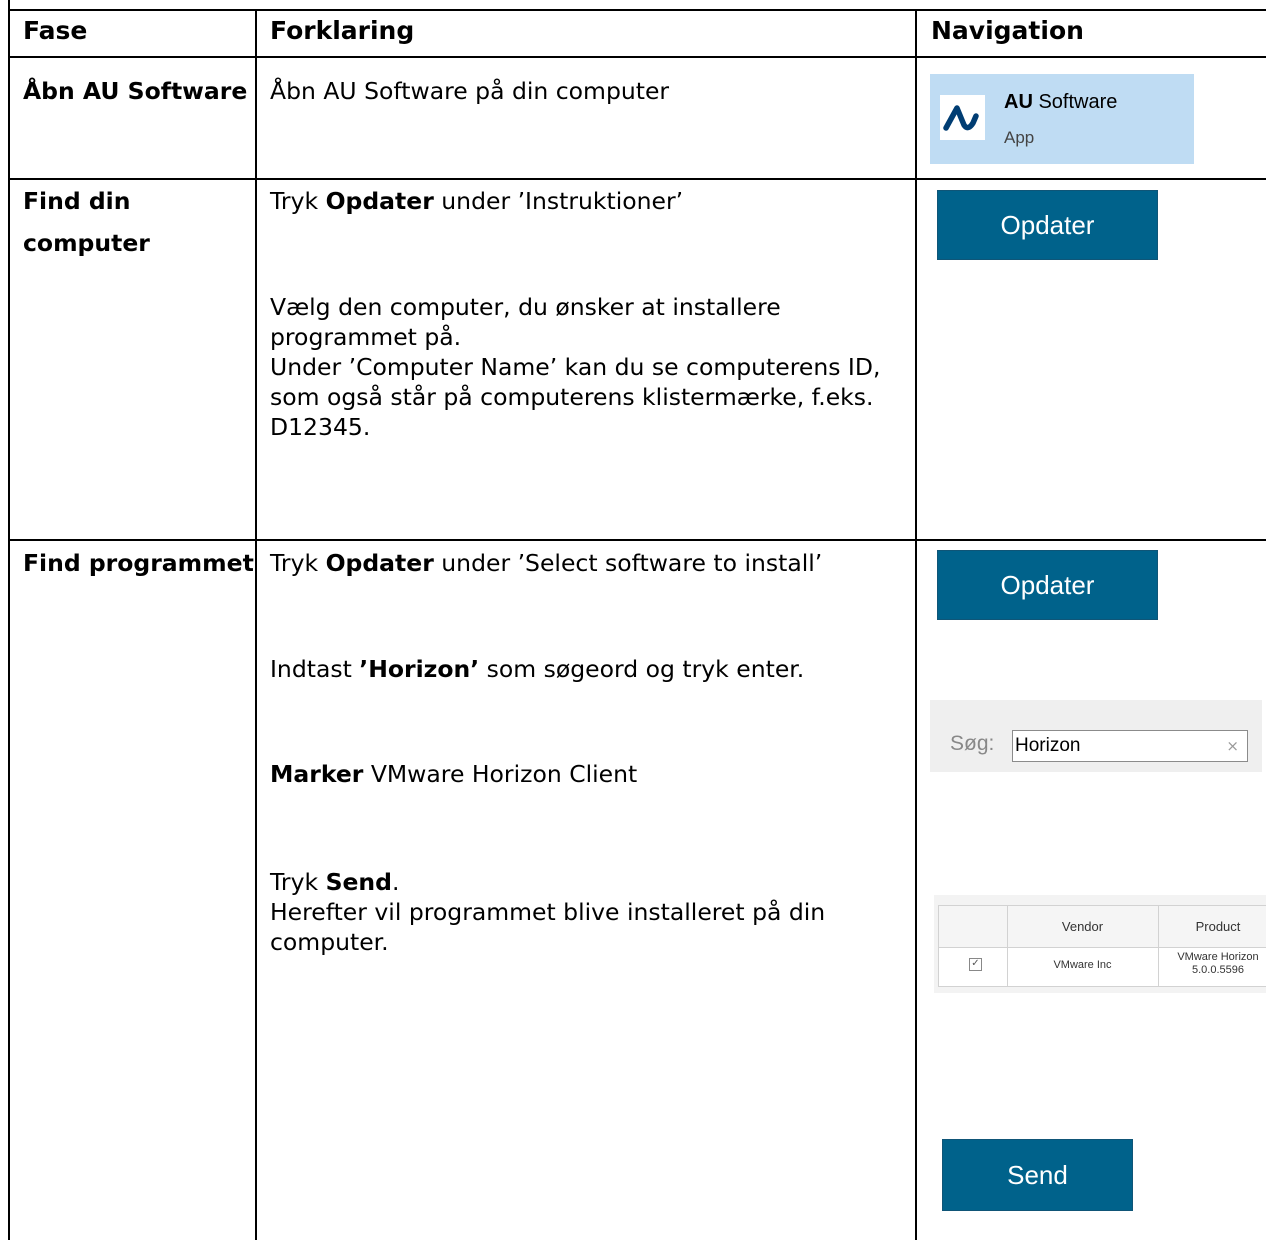  Describe the element at coordinates (86, 243) in the screenshot. I see `phase-find-computer-line2: computer` at that location.